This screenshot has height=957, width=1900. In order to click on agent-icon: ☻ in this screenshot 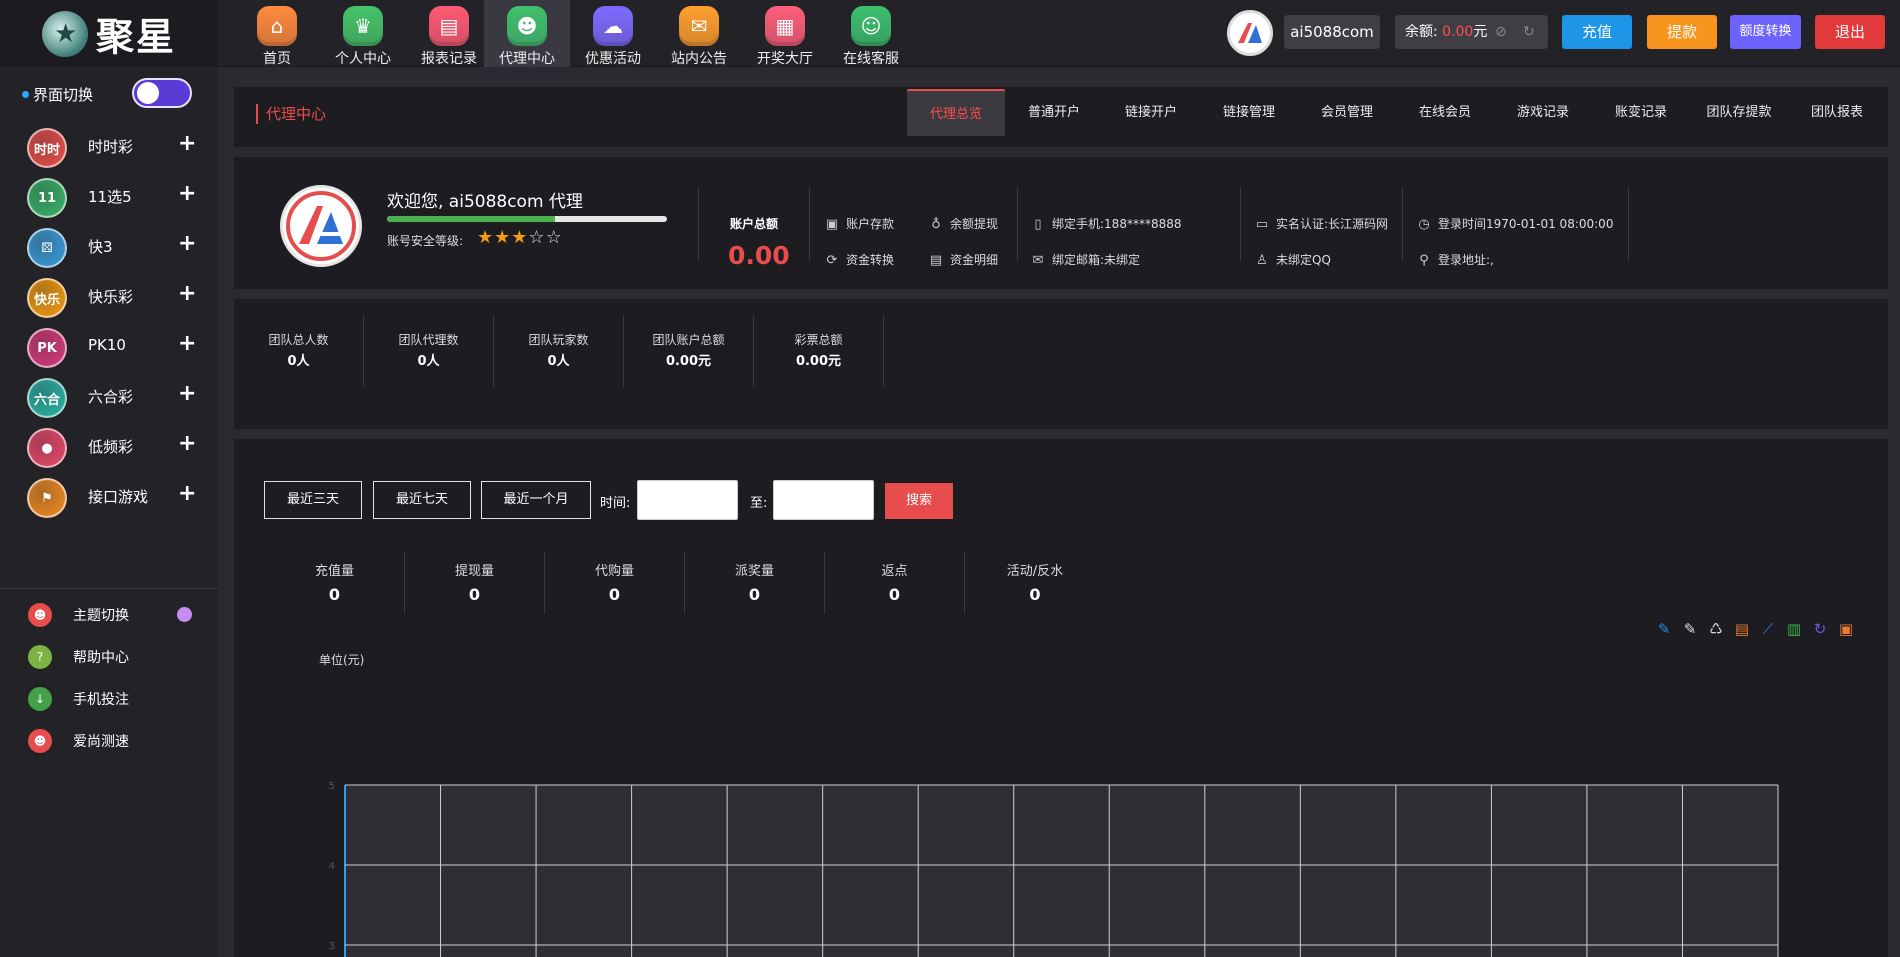, I will do `click(527, 26)`.